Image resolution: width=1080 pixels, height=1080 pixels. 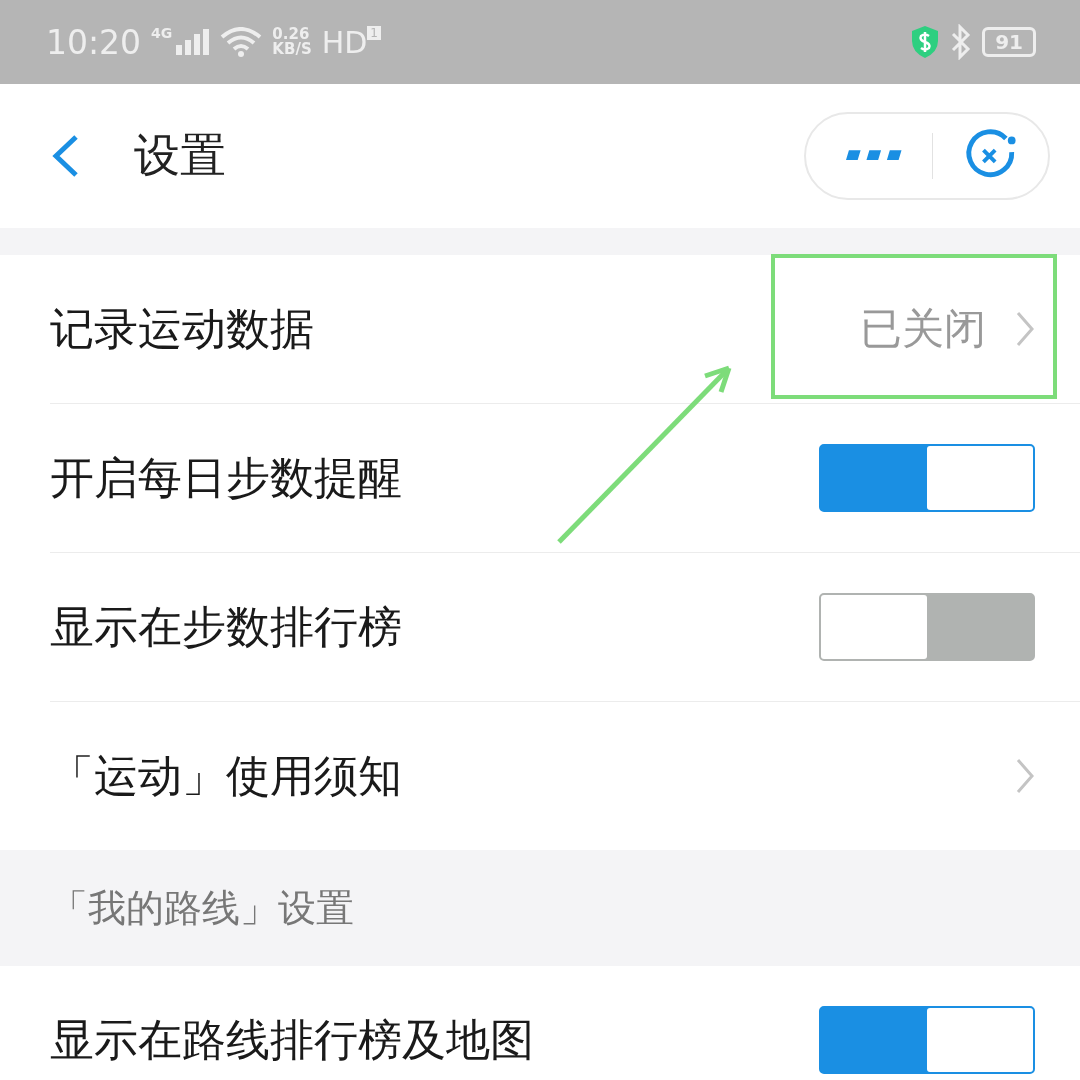 What do you see at coordinates (193, 42) in the screenshot?
I see `signal-icon` at bounding box center [193, 42].